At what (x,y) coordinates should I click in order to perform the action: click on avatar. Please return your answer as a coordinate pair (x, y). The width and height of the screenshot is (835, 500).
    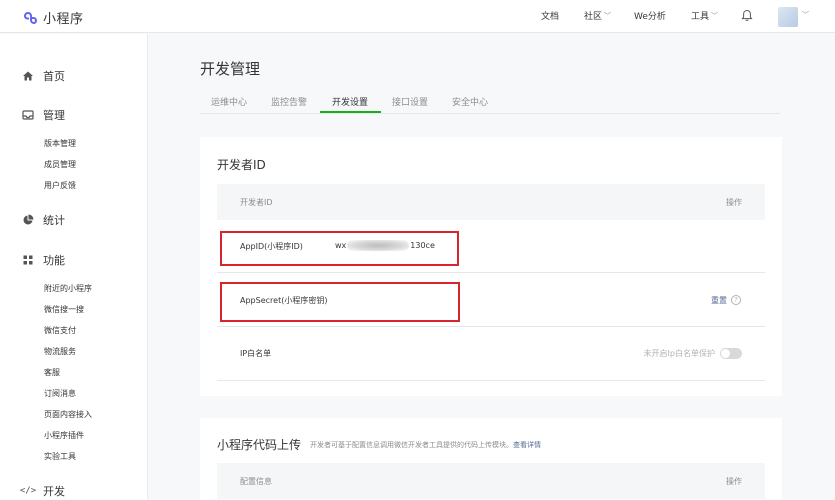
    Looking at the image, I should click on (788, 17).